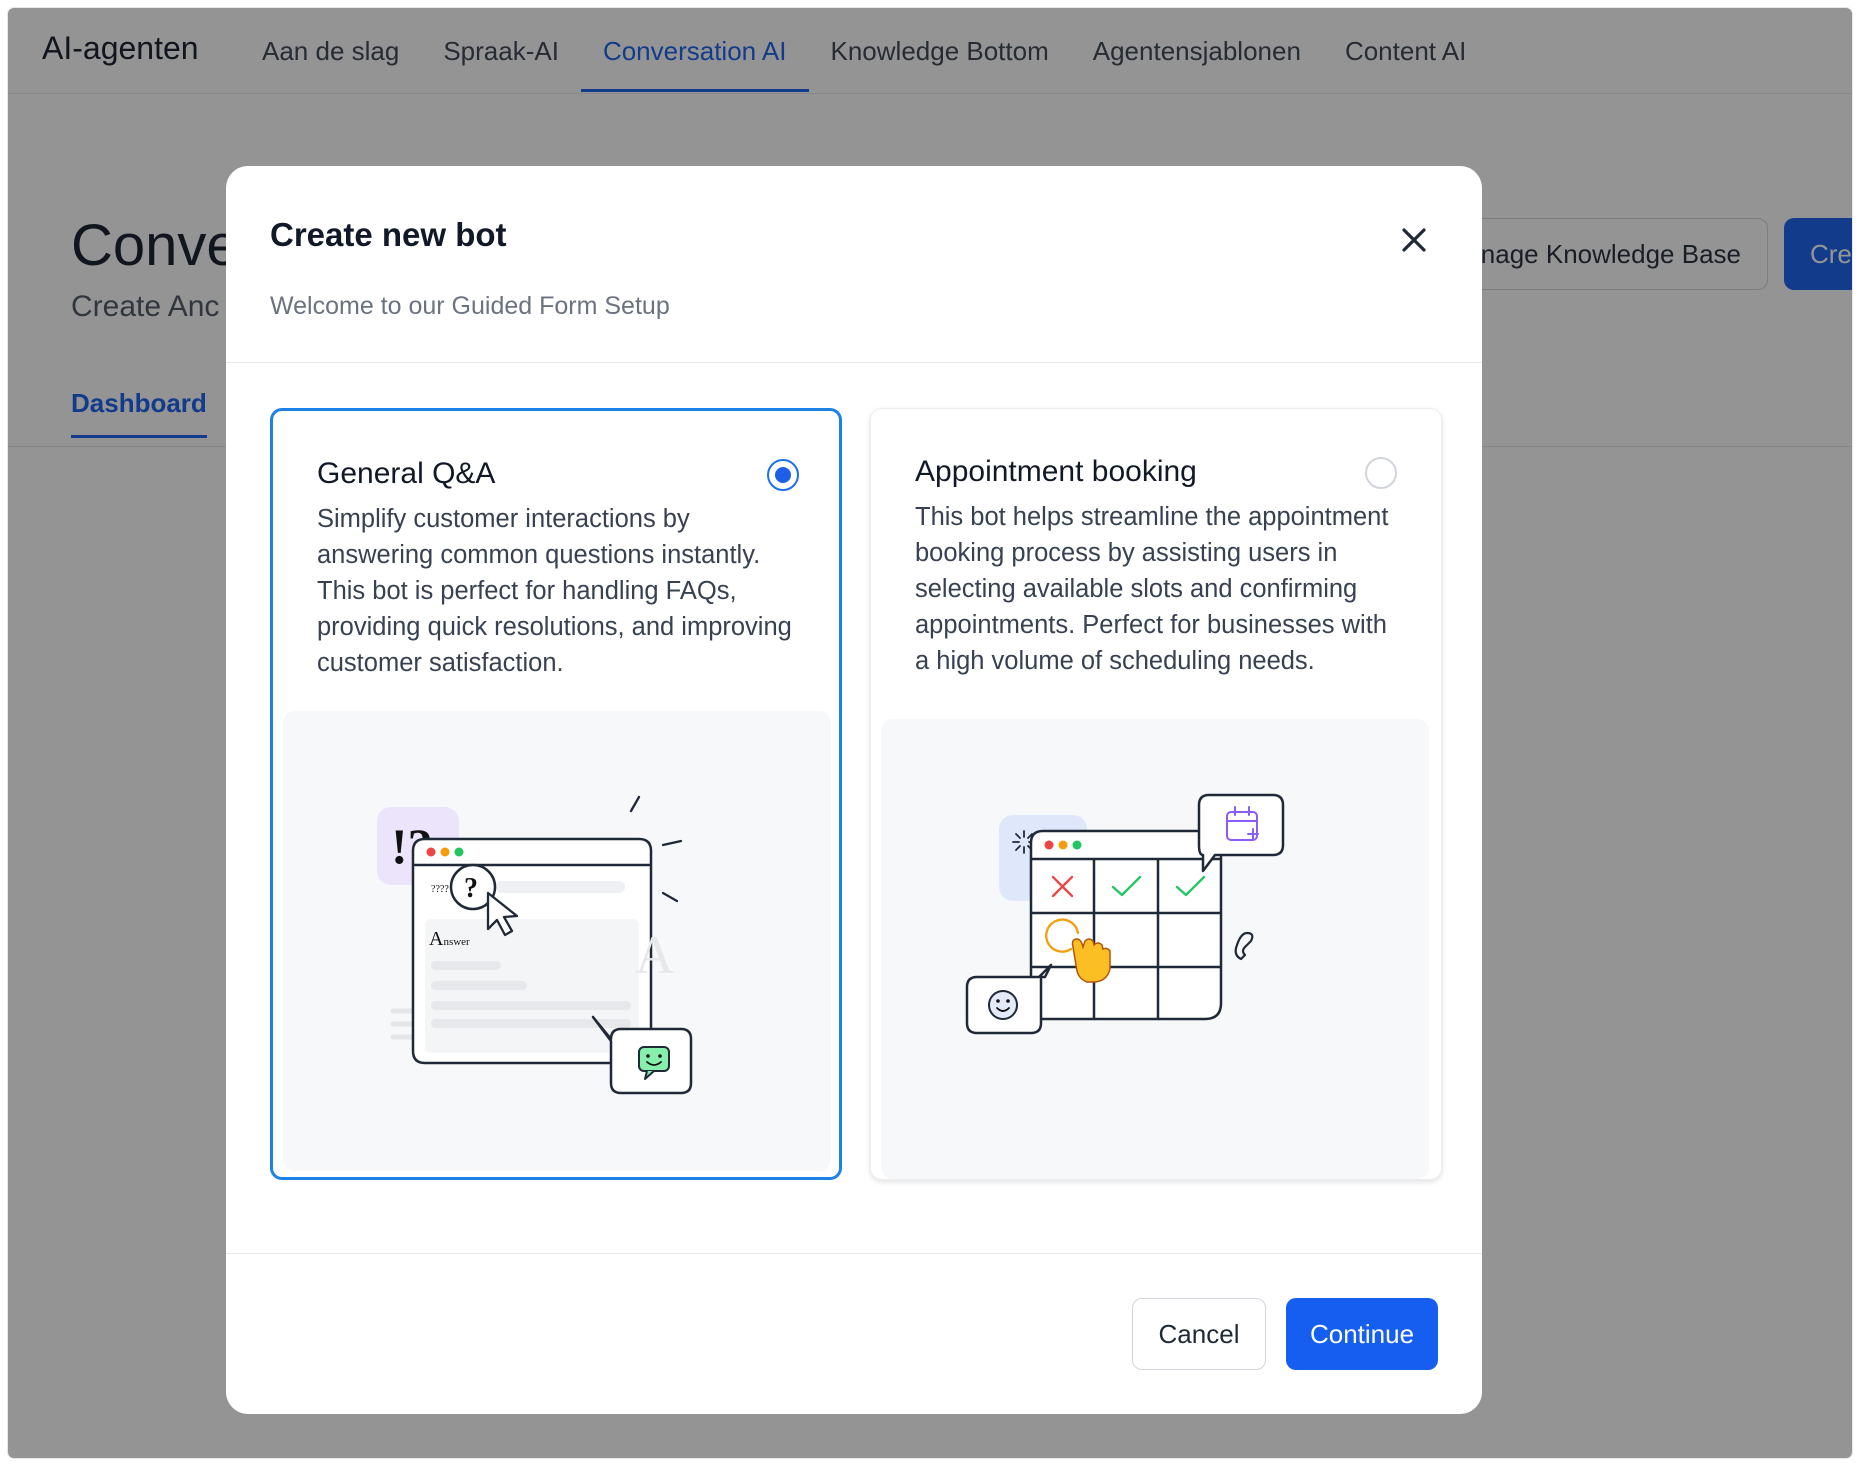  I want to click on illustration-general-qa: !? ???? ? Answer A, so click(557, 941).